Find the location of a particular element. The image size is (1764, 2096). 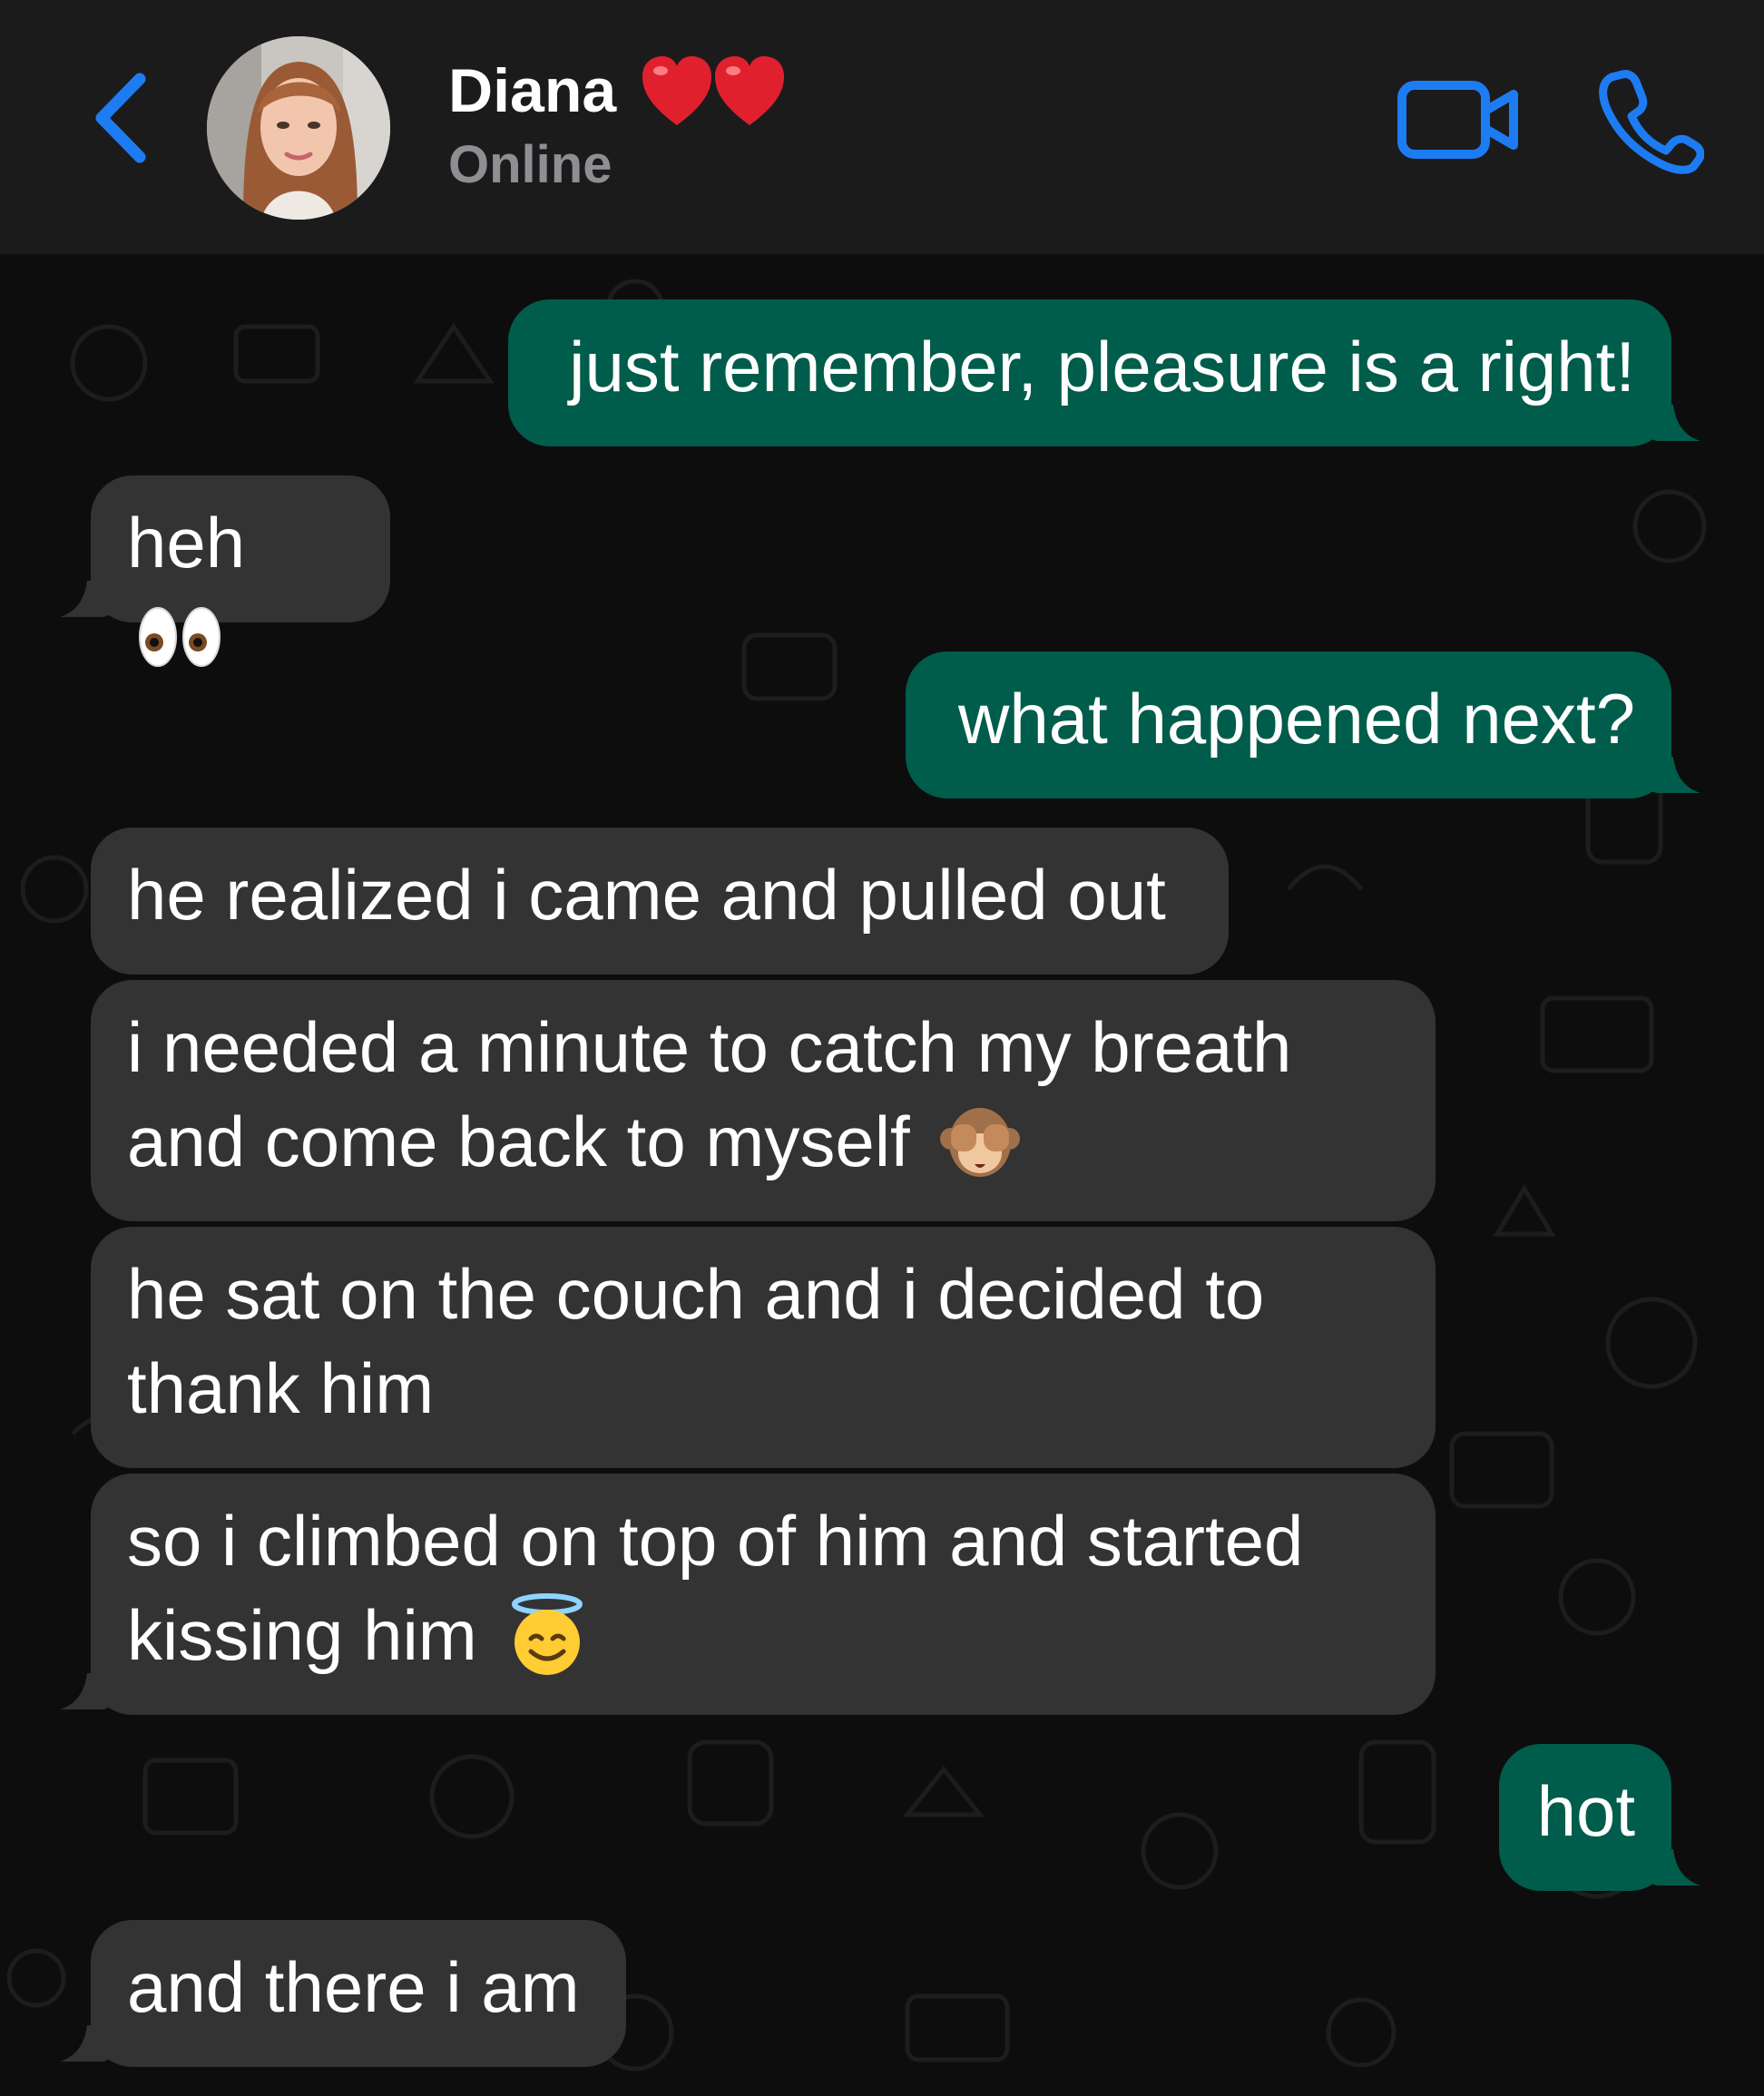

message-text-line: so i climbed on top of him and started is located at coordinates (715, 1541).